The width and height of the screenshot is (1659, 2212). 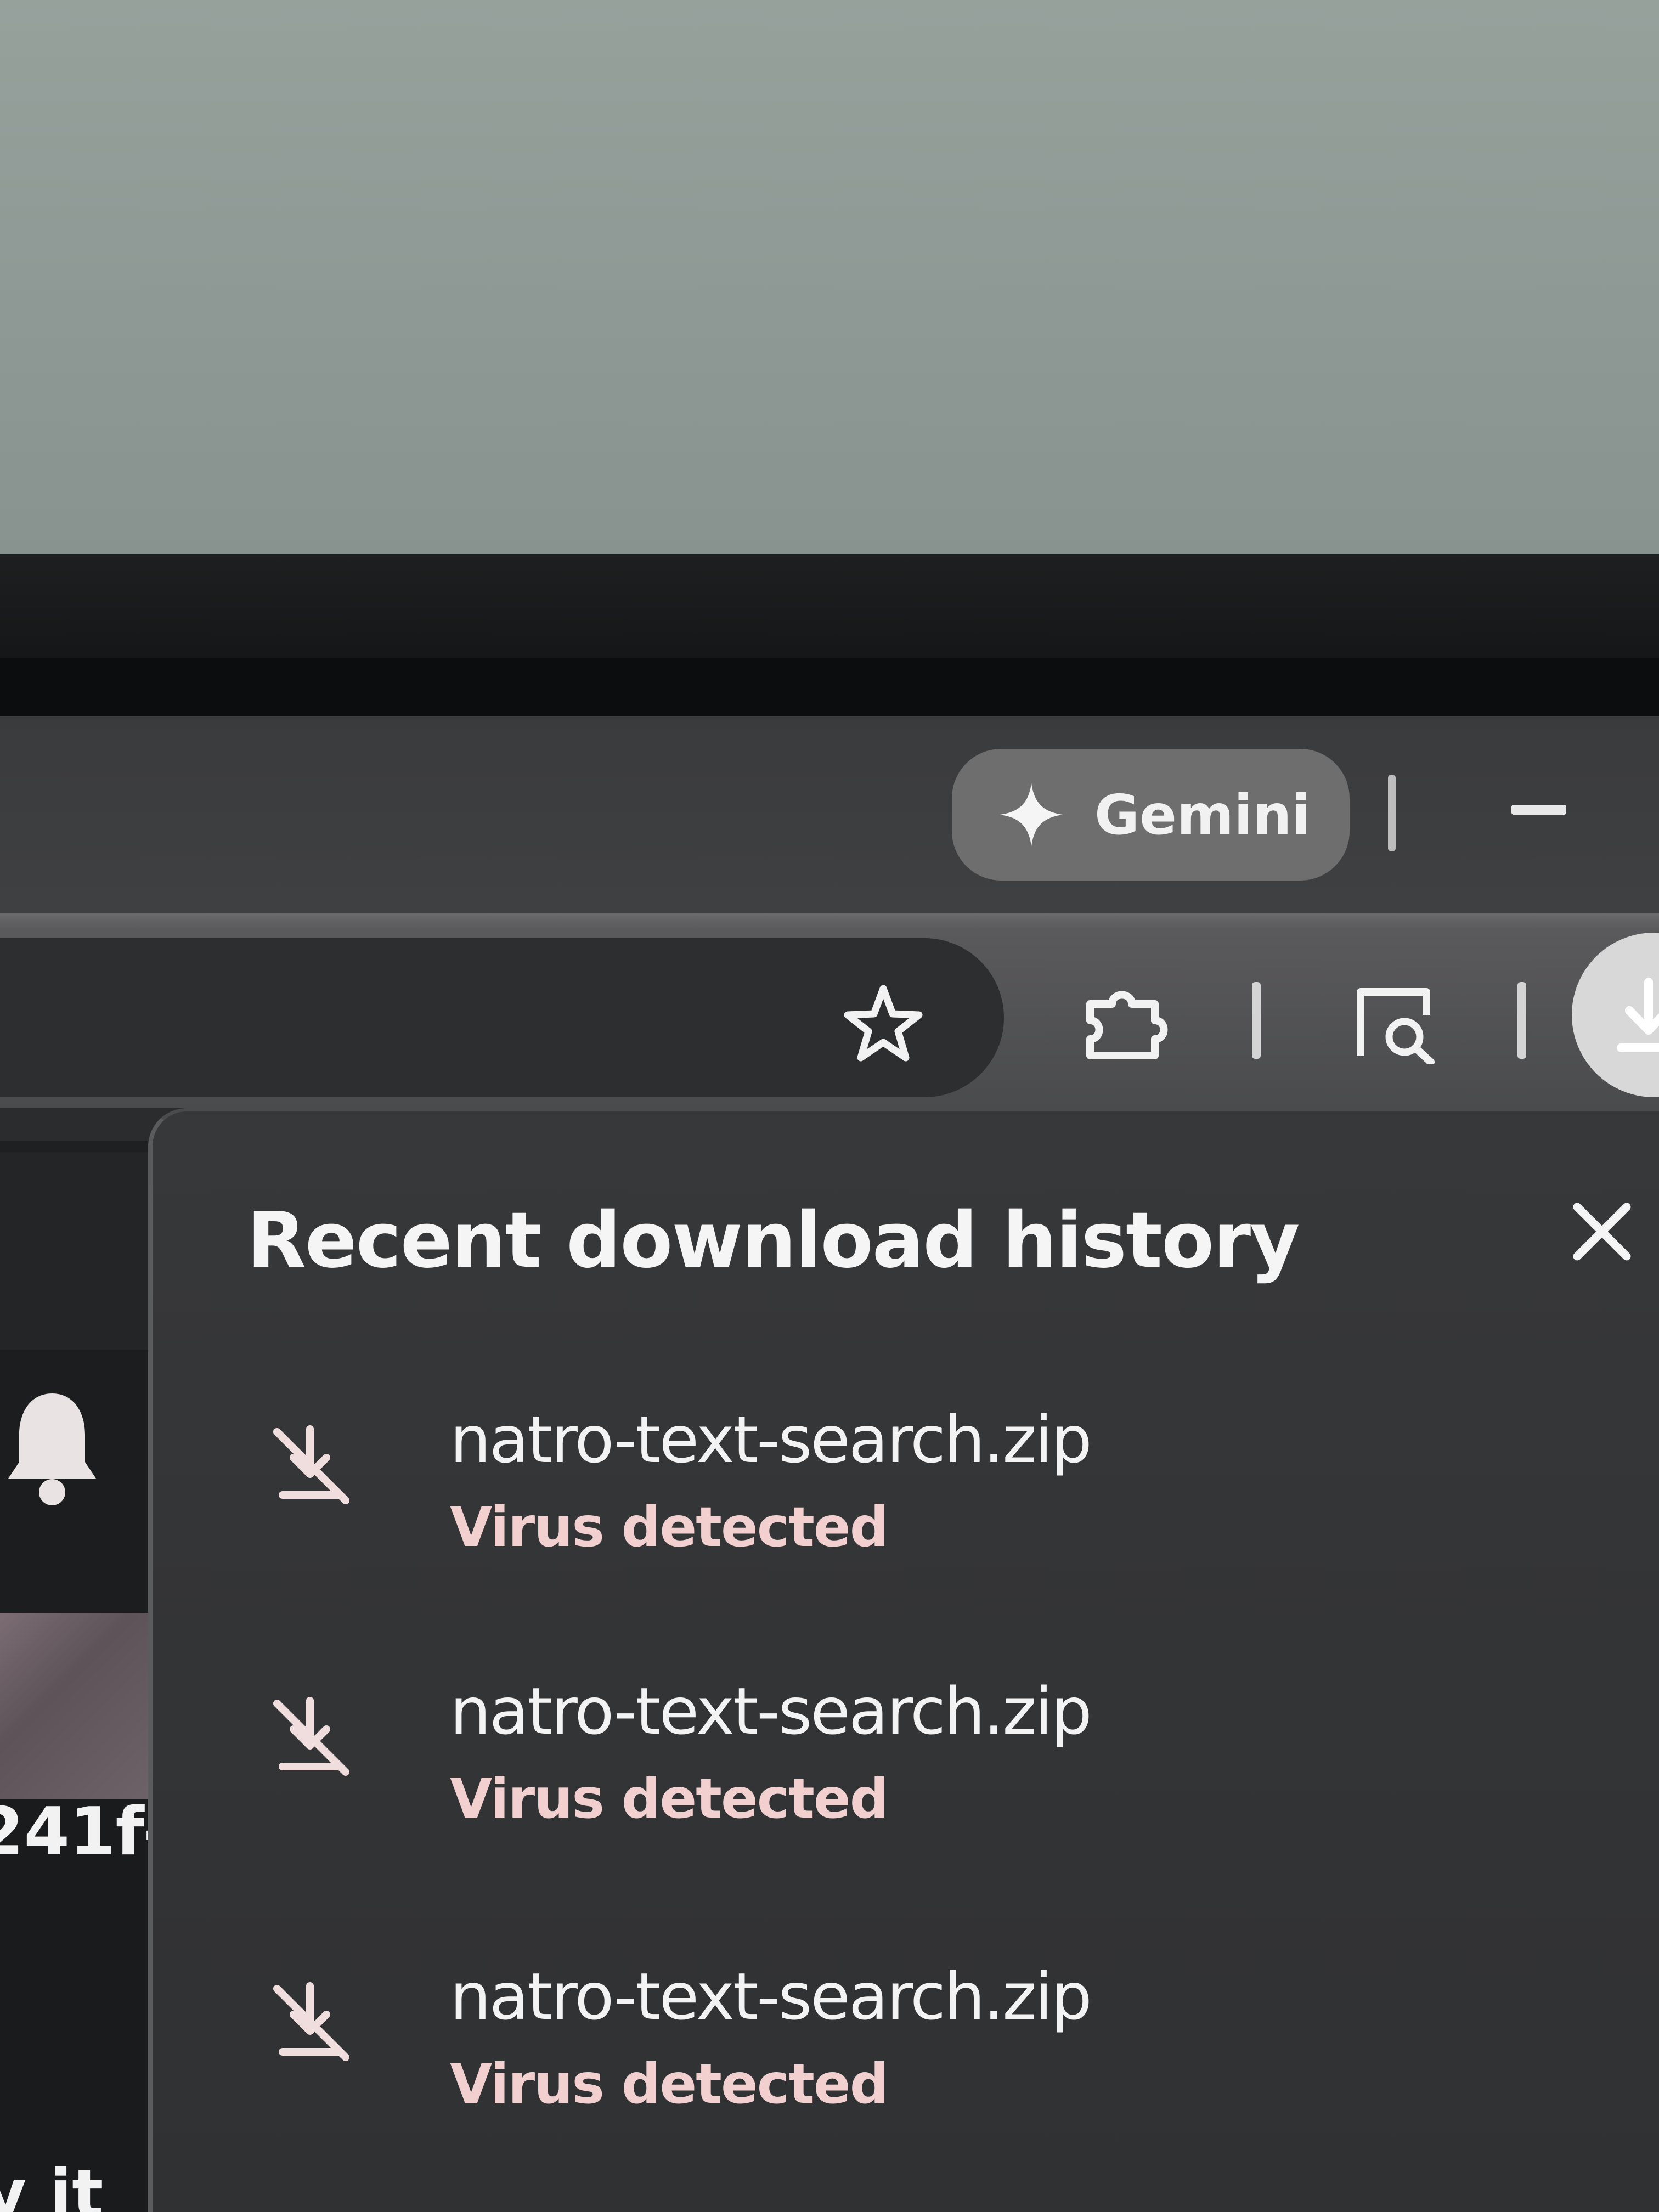 What do you see at coordinates (1396, 1027) in the screenshot?
I see `lens-search-icon` at bounding box center [1396, 1027].